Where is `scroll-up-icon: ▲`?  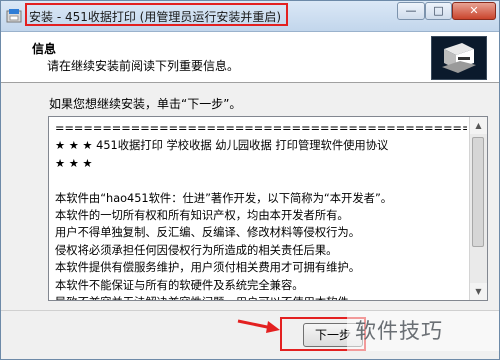
scroll-up-icon: ▲ is located at coordinates (478, 125).